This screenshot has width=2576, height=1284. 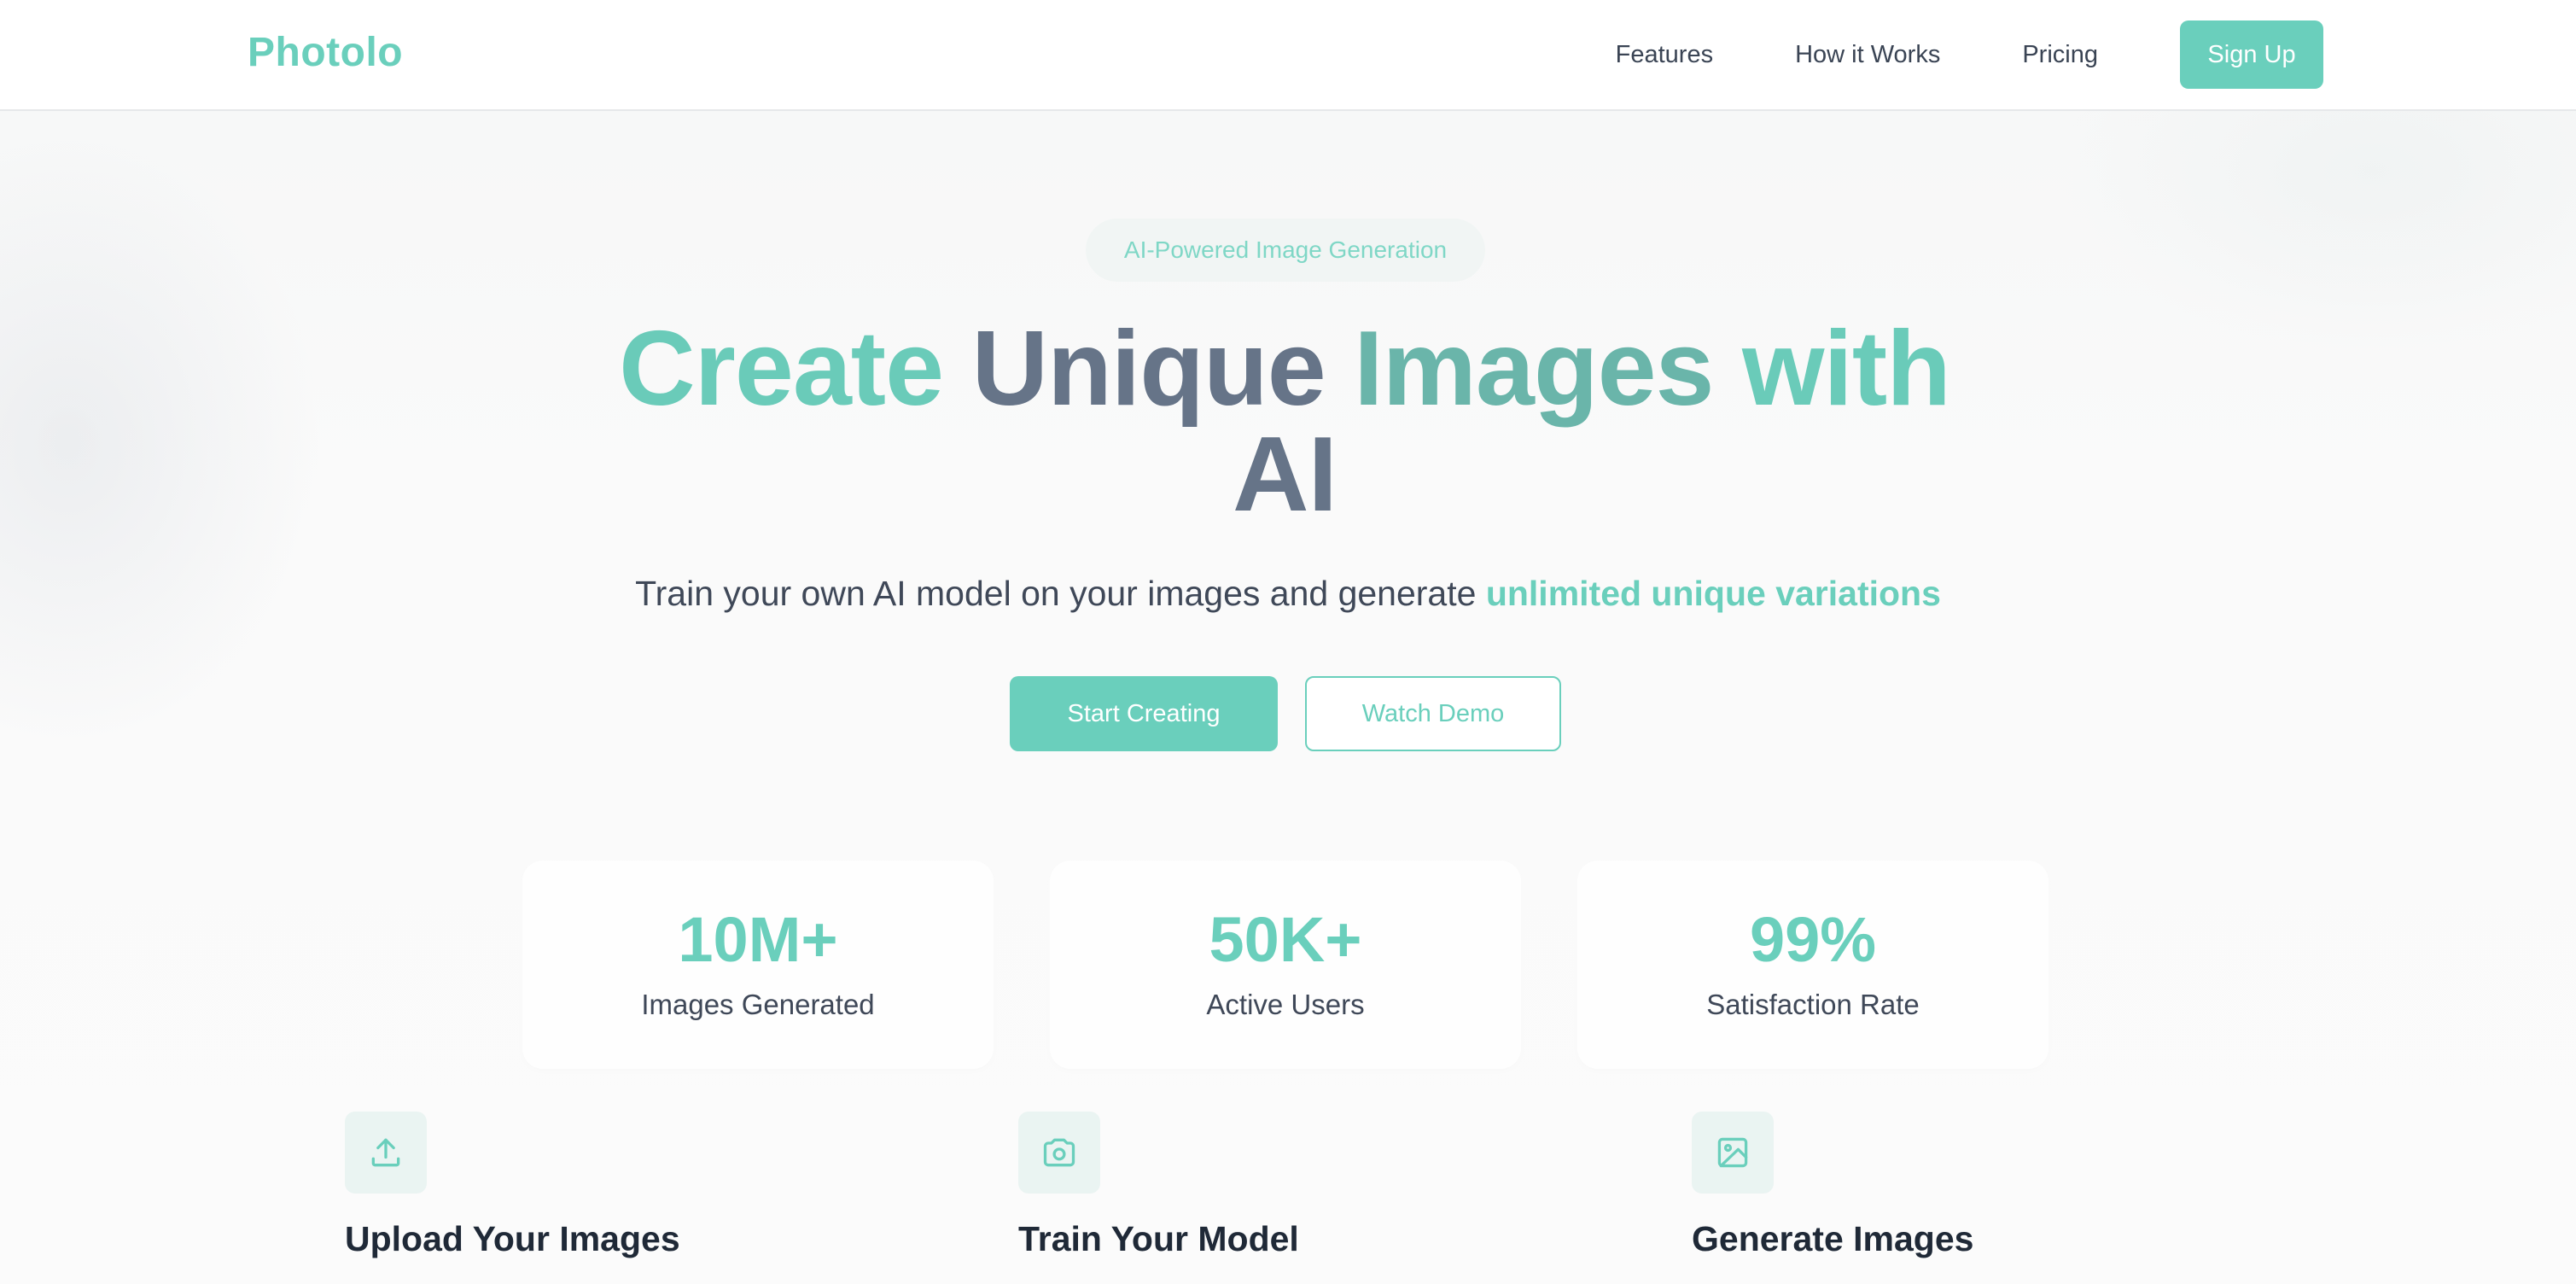 I want to click on feature-card-upload: Upload Your Images, so click(x=601, y=1197).